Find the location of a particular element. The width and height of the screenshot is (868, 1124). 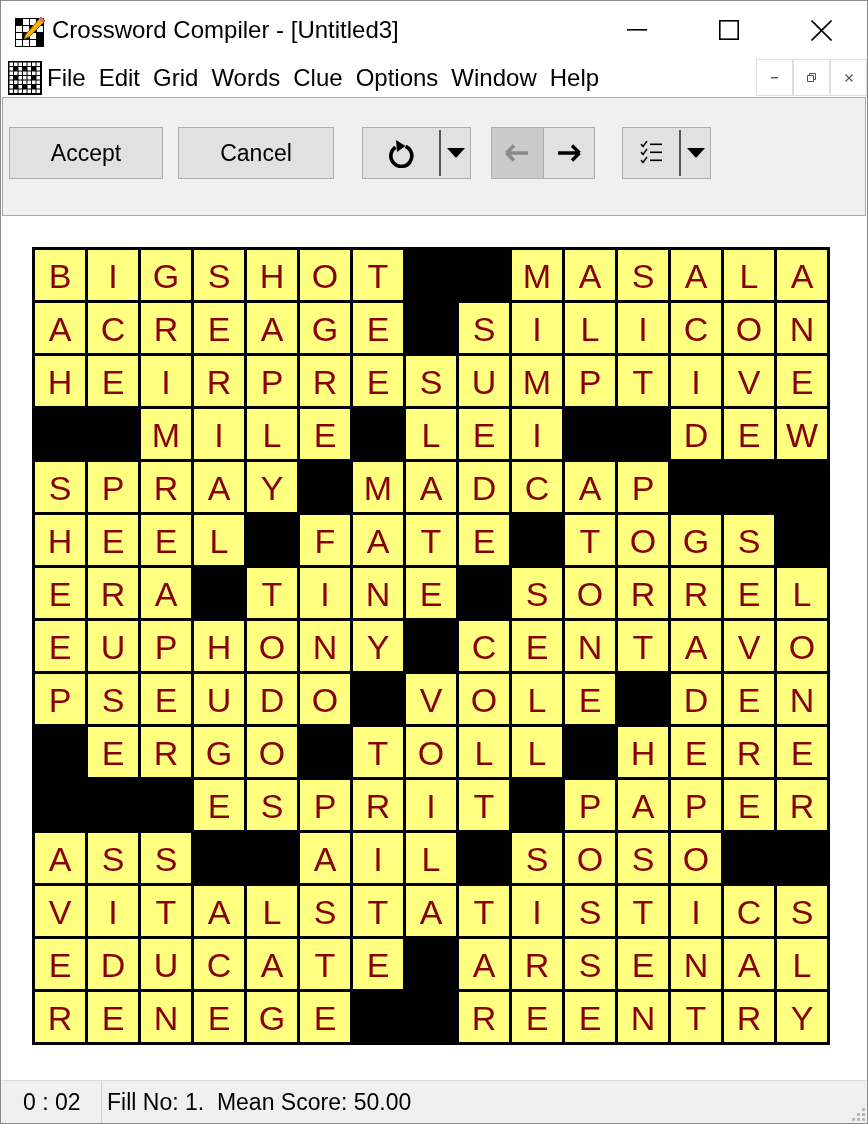

letter-square: B is located at coordinates (60, 275).